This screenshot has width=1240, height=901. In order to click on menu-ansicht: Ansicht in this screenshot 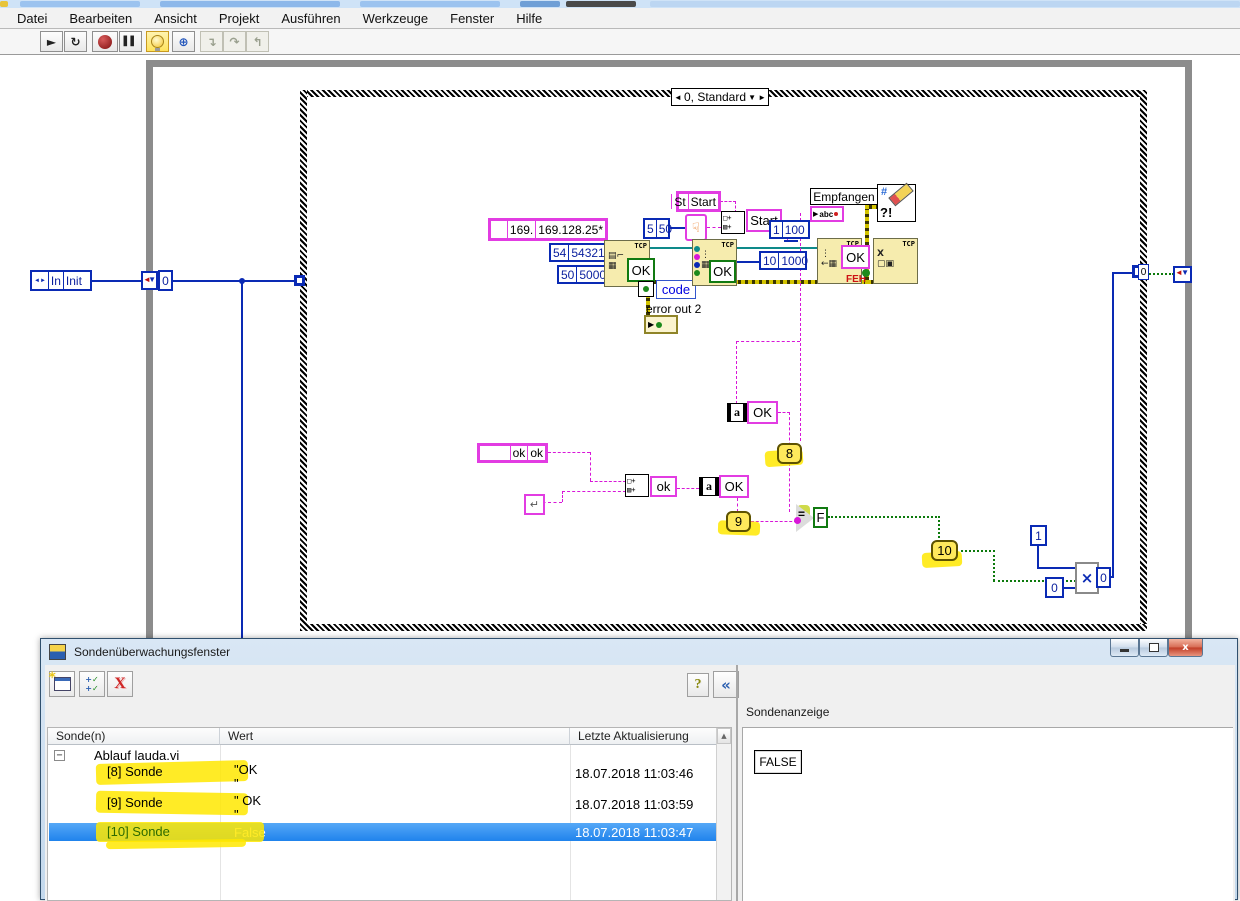, I will do `click(175, 18)`.